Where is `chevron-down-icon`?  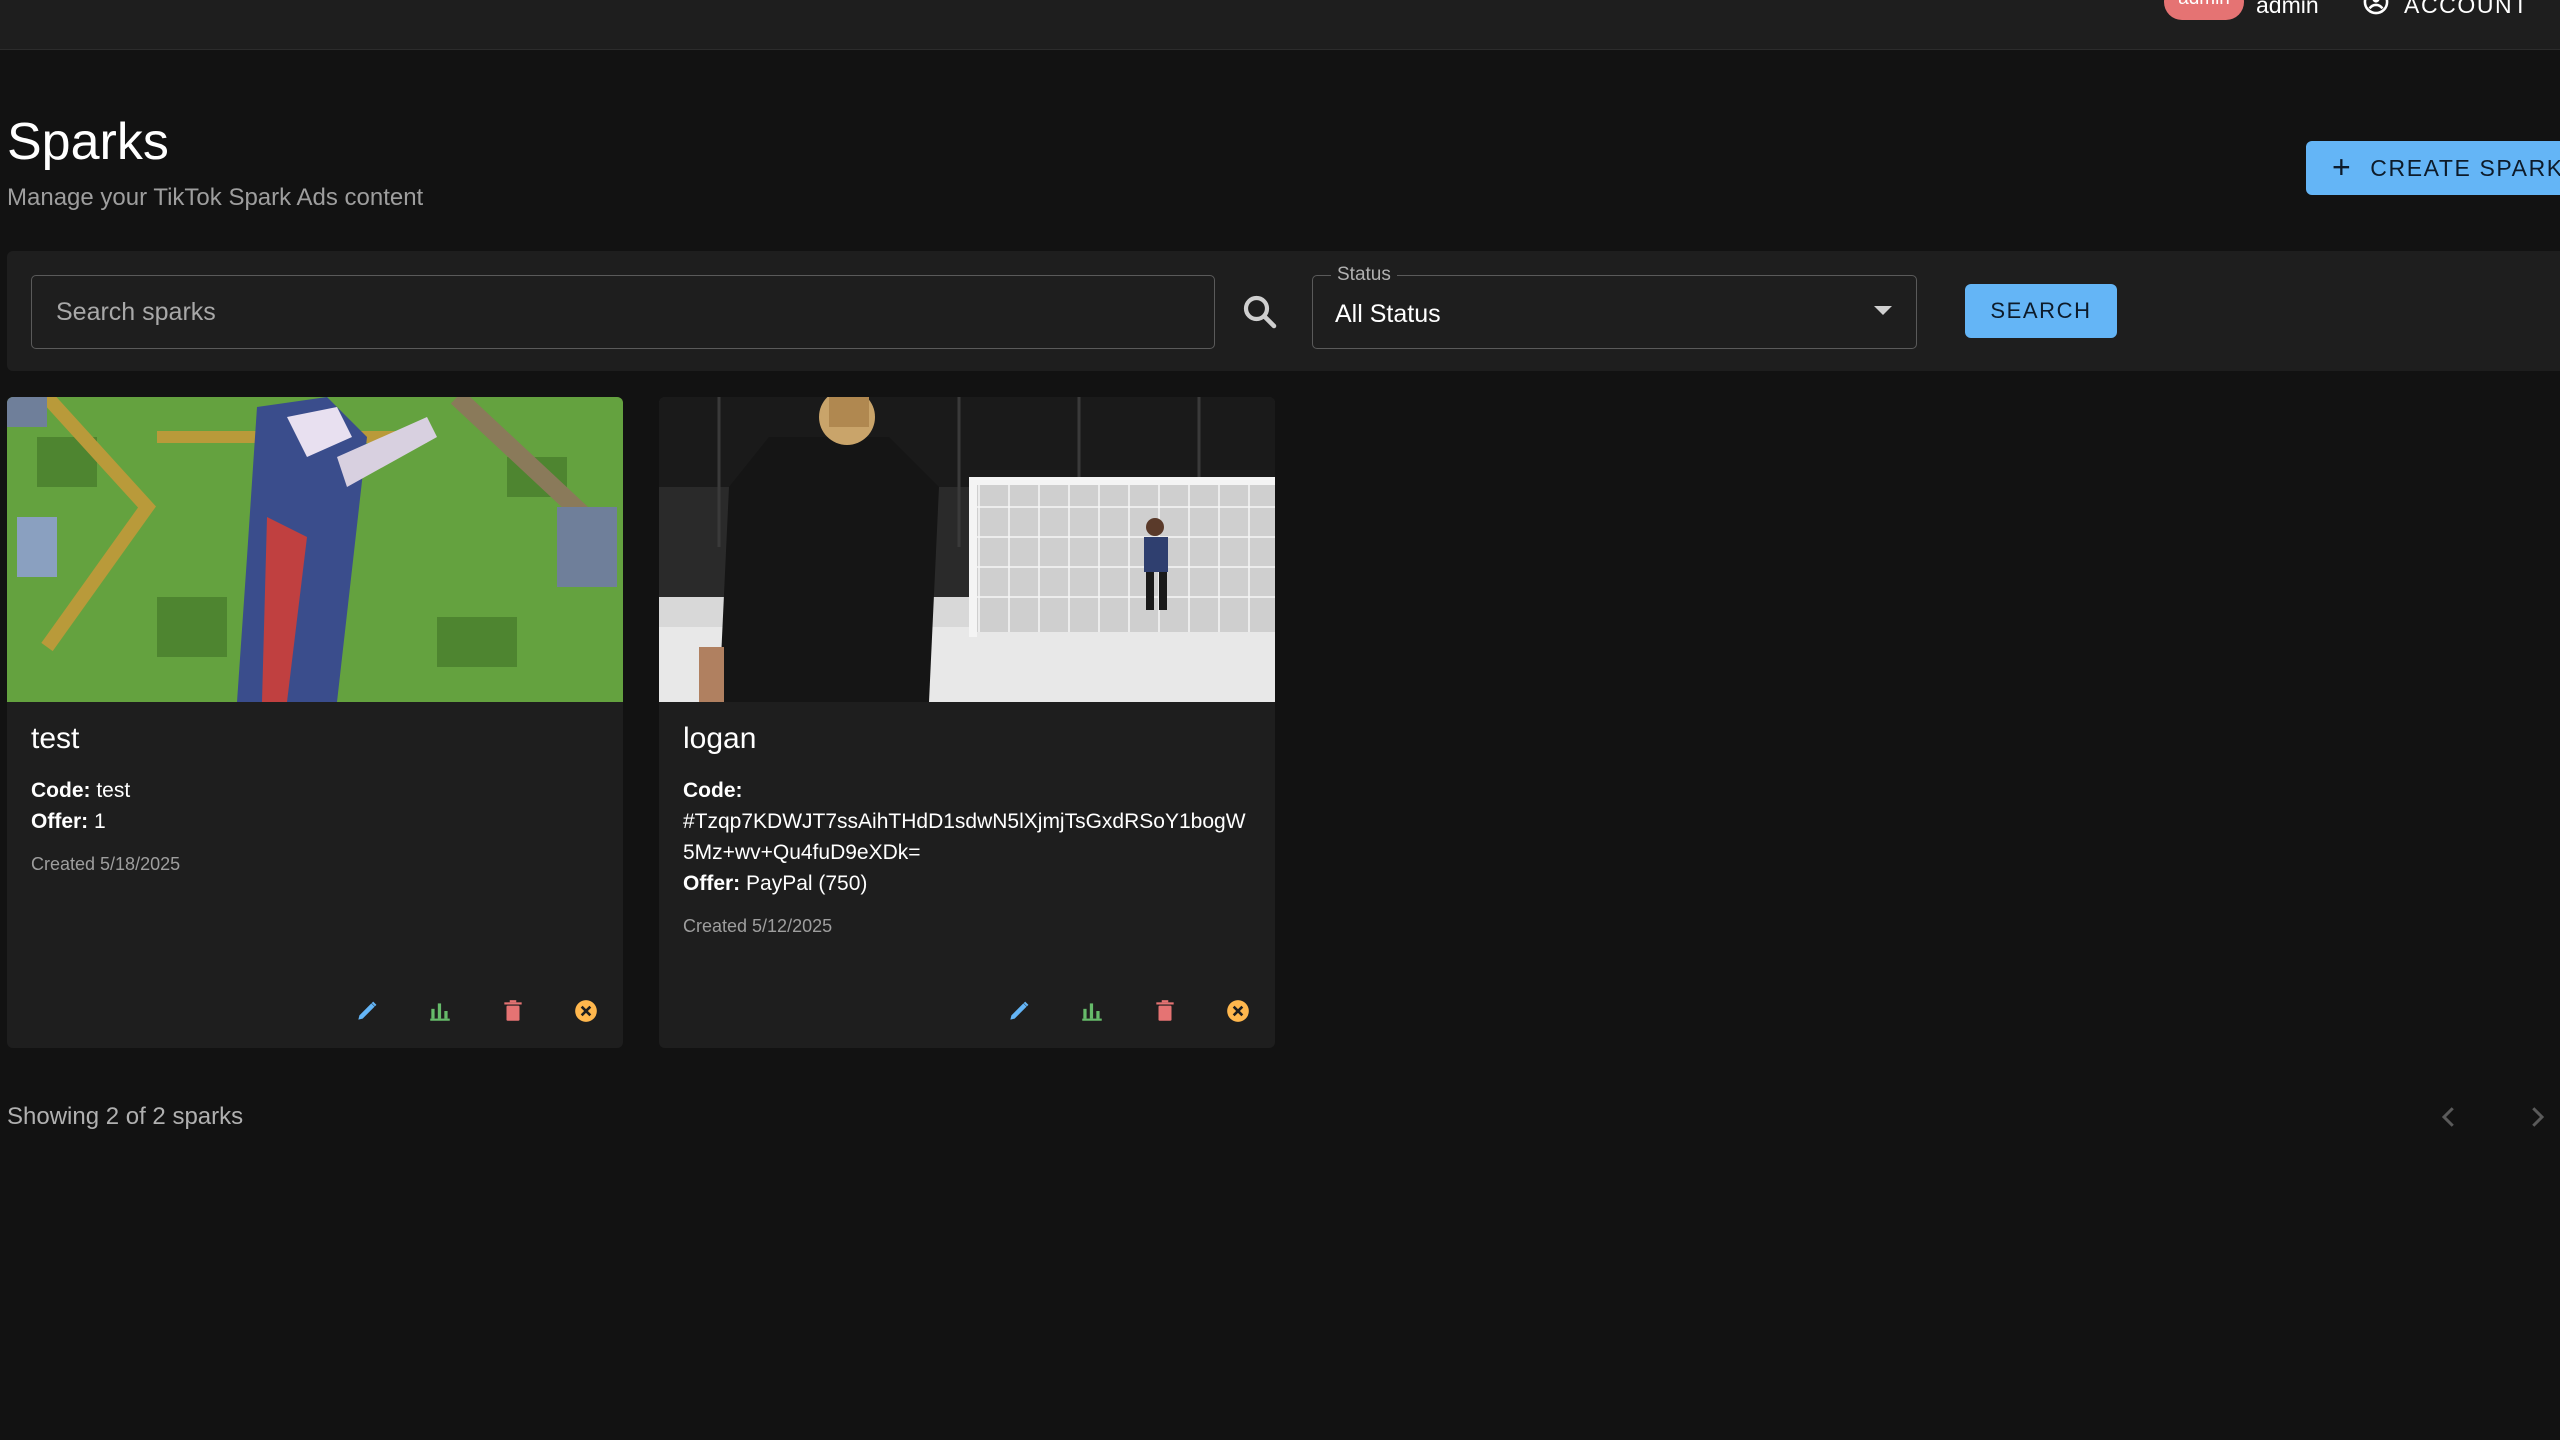
chevron-down-icon is located at coordinates (1883, 310).